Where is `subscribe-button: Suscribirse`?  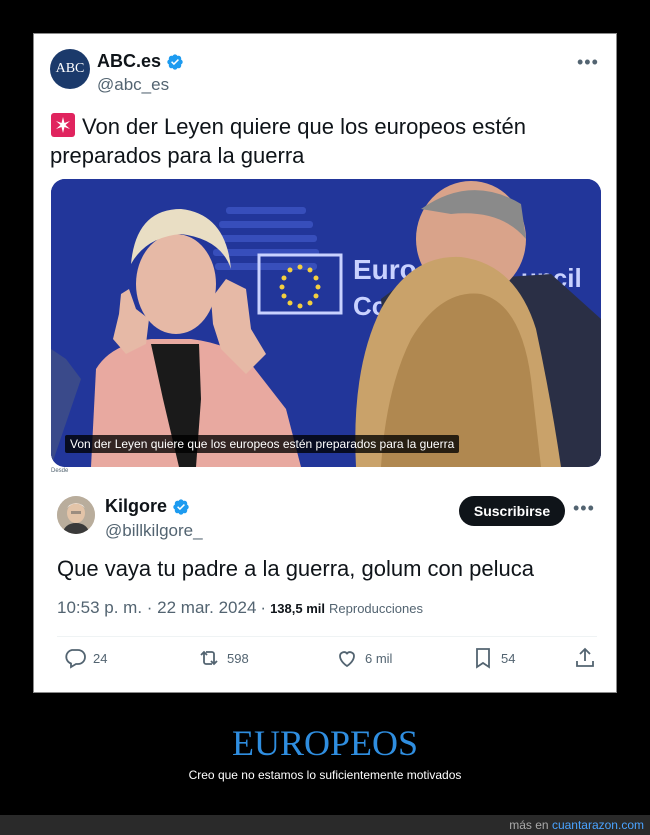 subscribe-button: Suscribirse is located at coordinates (512, 511).